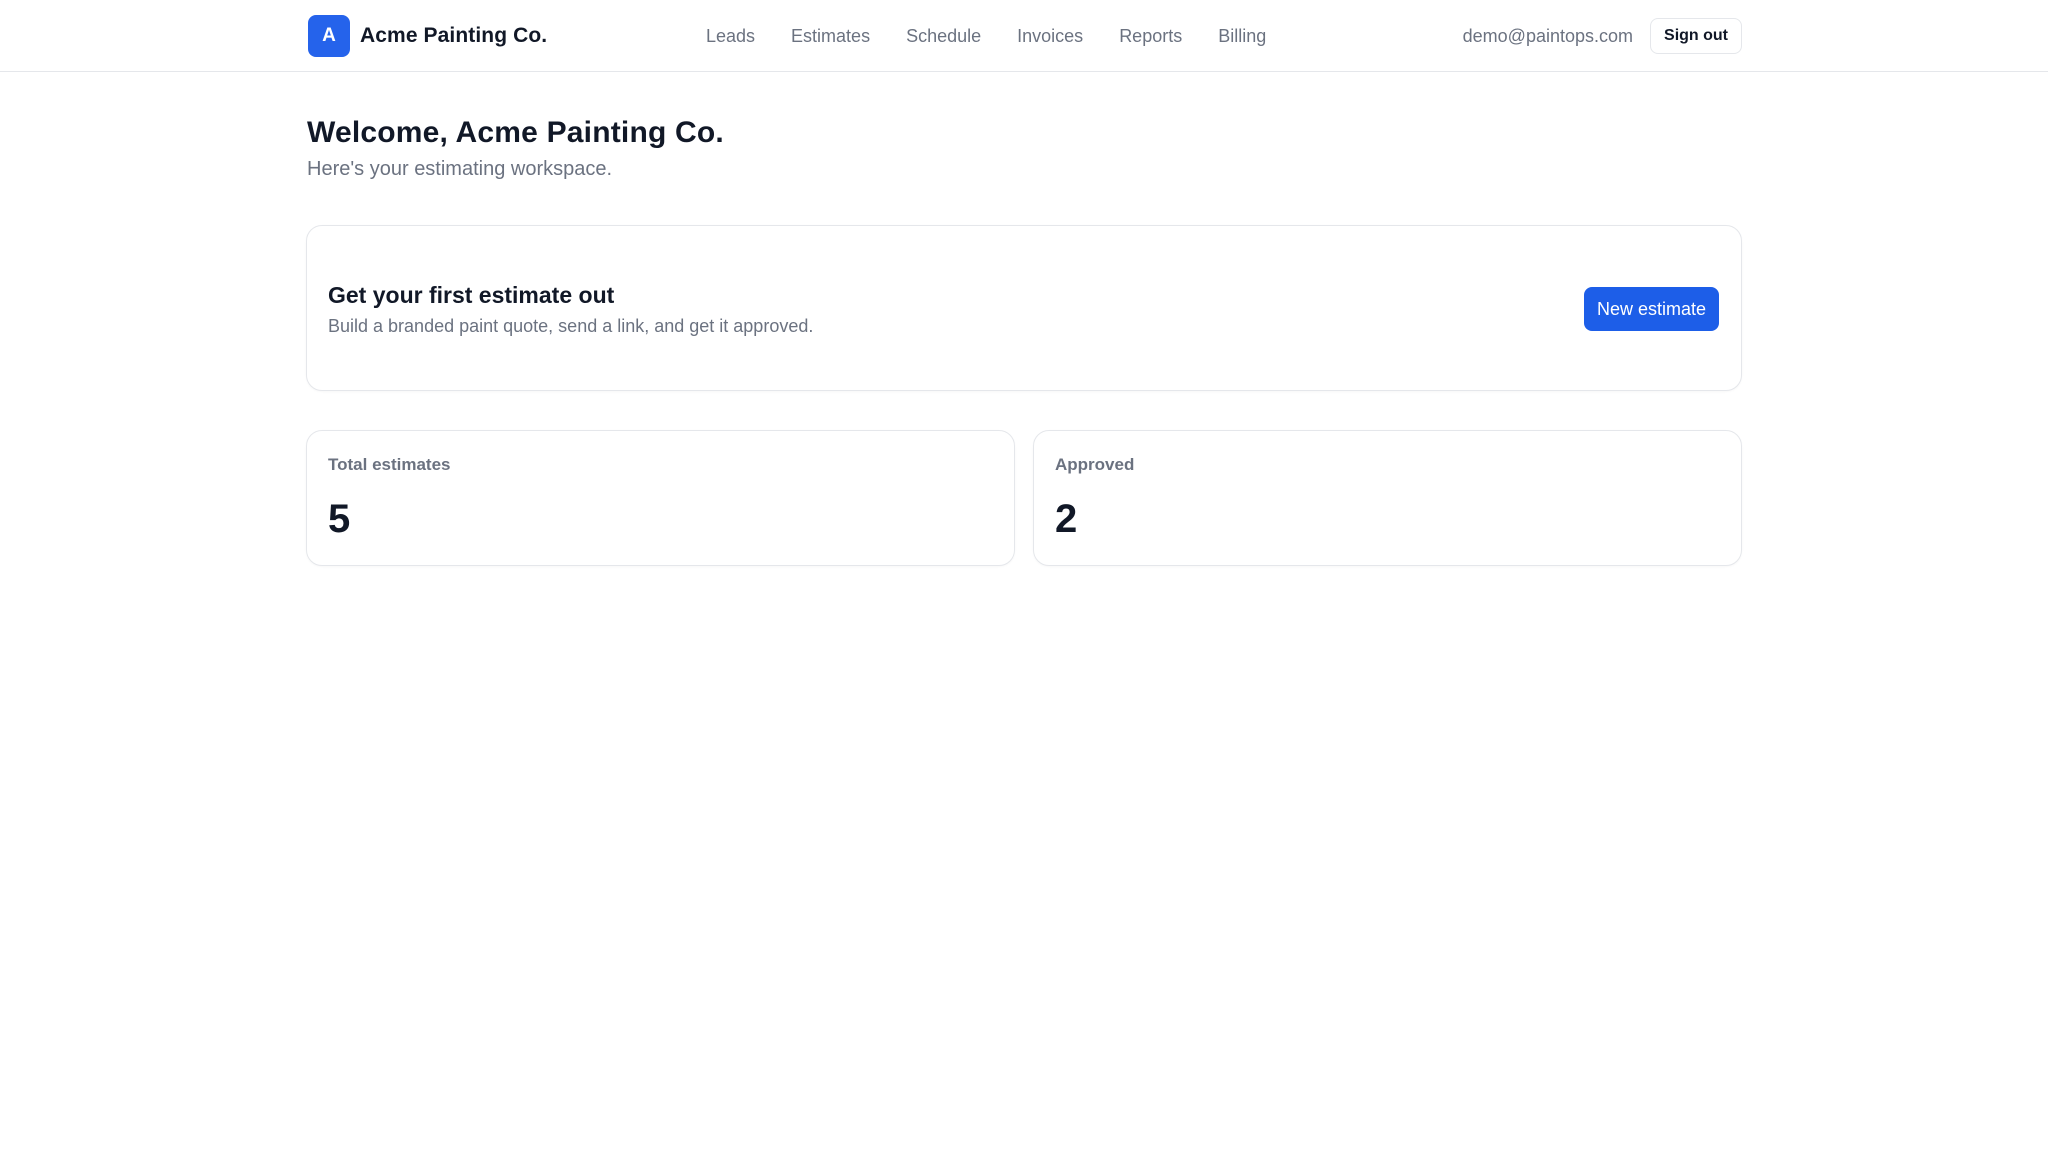  Describe the element at coordinates (1387, 498) in the screenshot. I see `stat-card-approved: Approved 2` at that location.